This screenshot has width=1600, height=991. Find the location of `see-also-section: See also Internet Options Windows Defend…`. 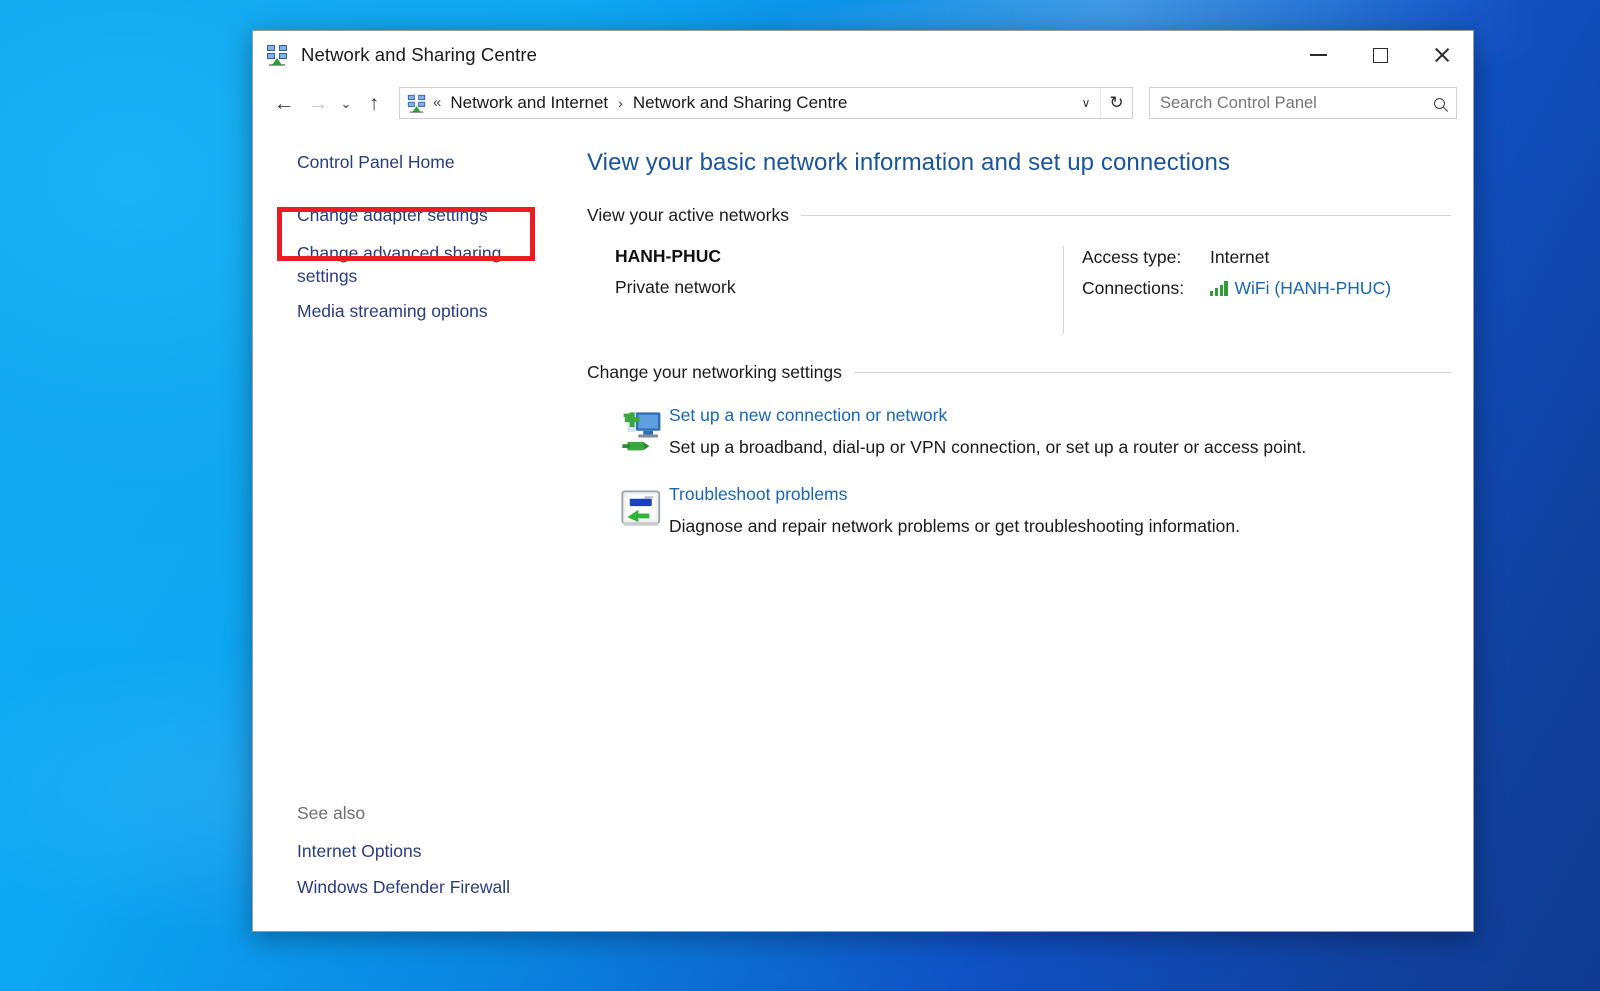

see-also-section: See also Internet Options Windows Defend… is located at coordinates (401, 867).